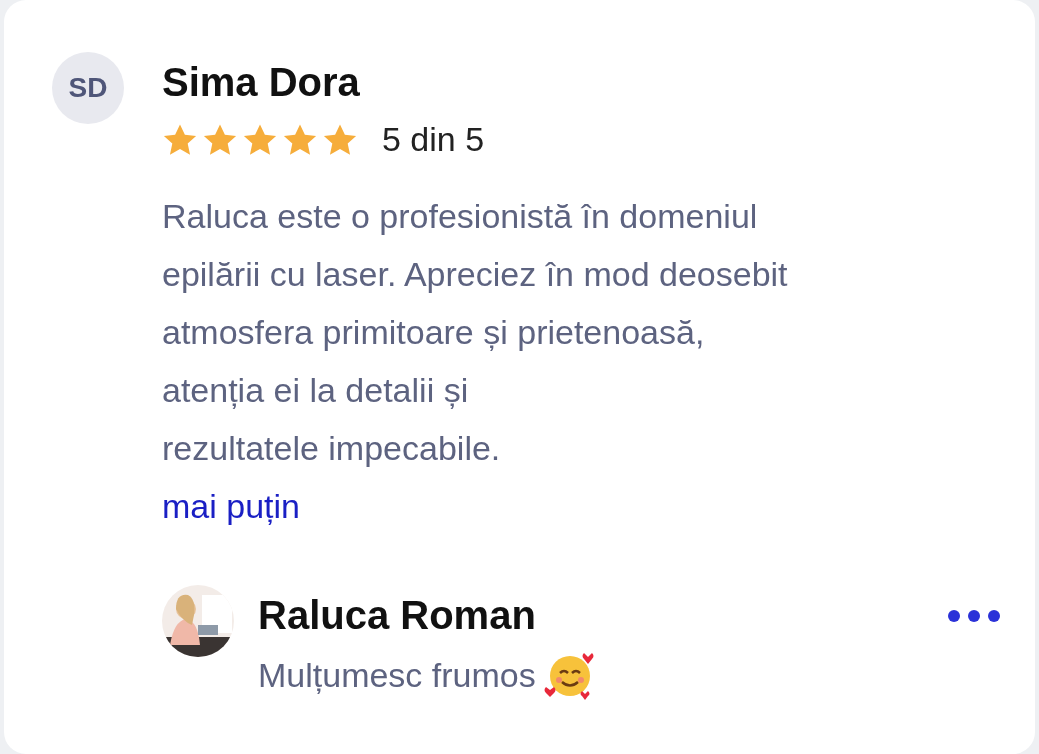 This screenshot has height=754, width=1039. I want to click on reply-text: Mulțumesc frumos, so click(397, 675).